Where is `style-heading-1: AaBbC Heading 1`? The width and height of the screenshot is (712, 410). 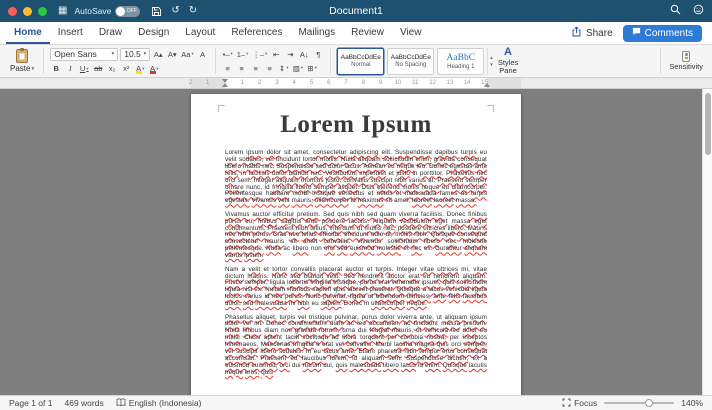 style-heading-1: AaBbC Heading 1 is located at coordinates (461, 61).